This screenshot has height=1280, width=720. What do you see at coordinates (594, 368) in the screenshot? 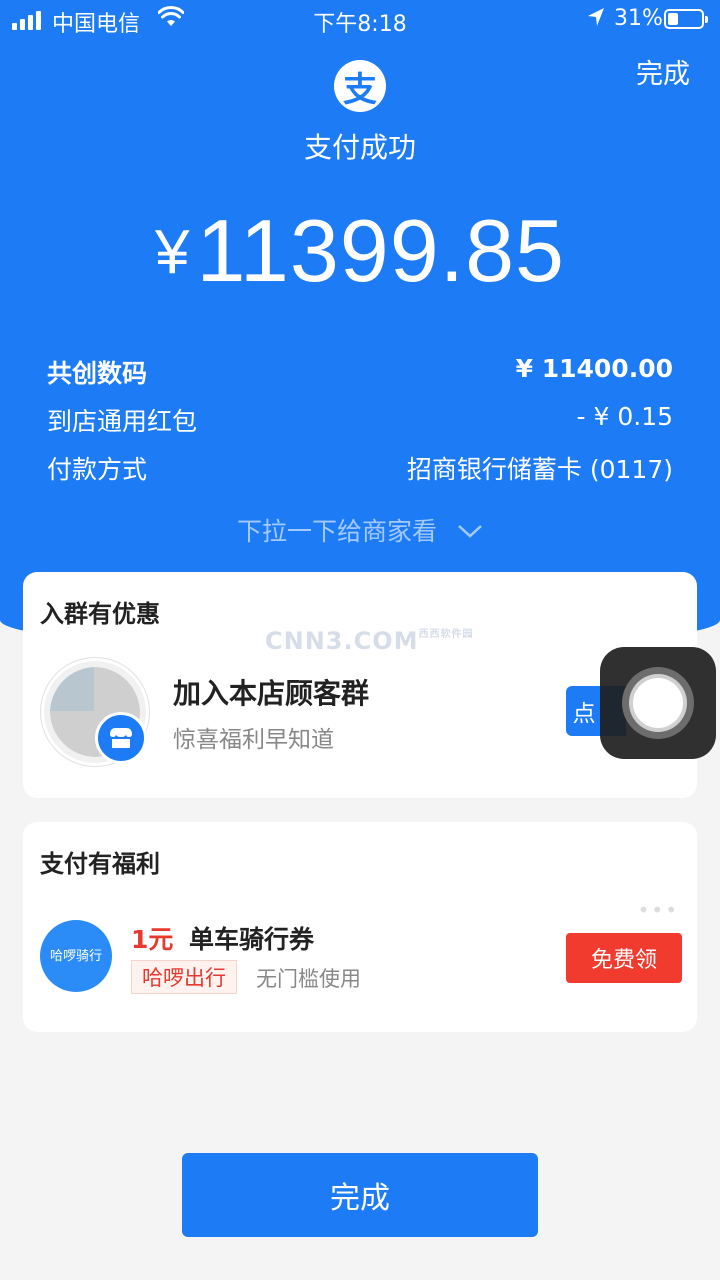
I see `detail-value: ¥ 11400.00` at bounding box center [594, 368].